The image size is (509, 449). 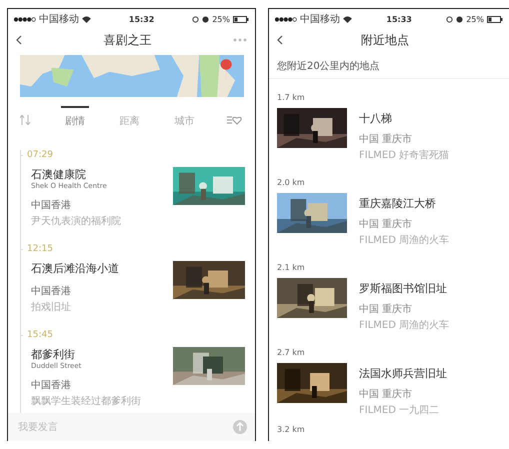 I want to click on place-note: 飘飘学生装经过都爹利街, so click(x=86, y=401).